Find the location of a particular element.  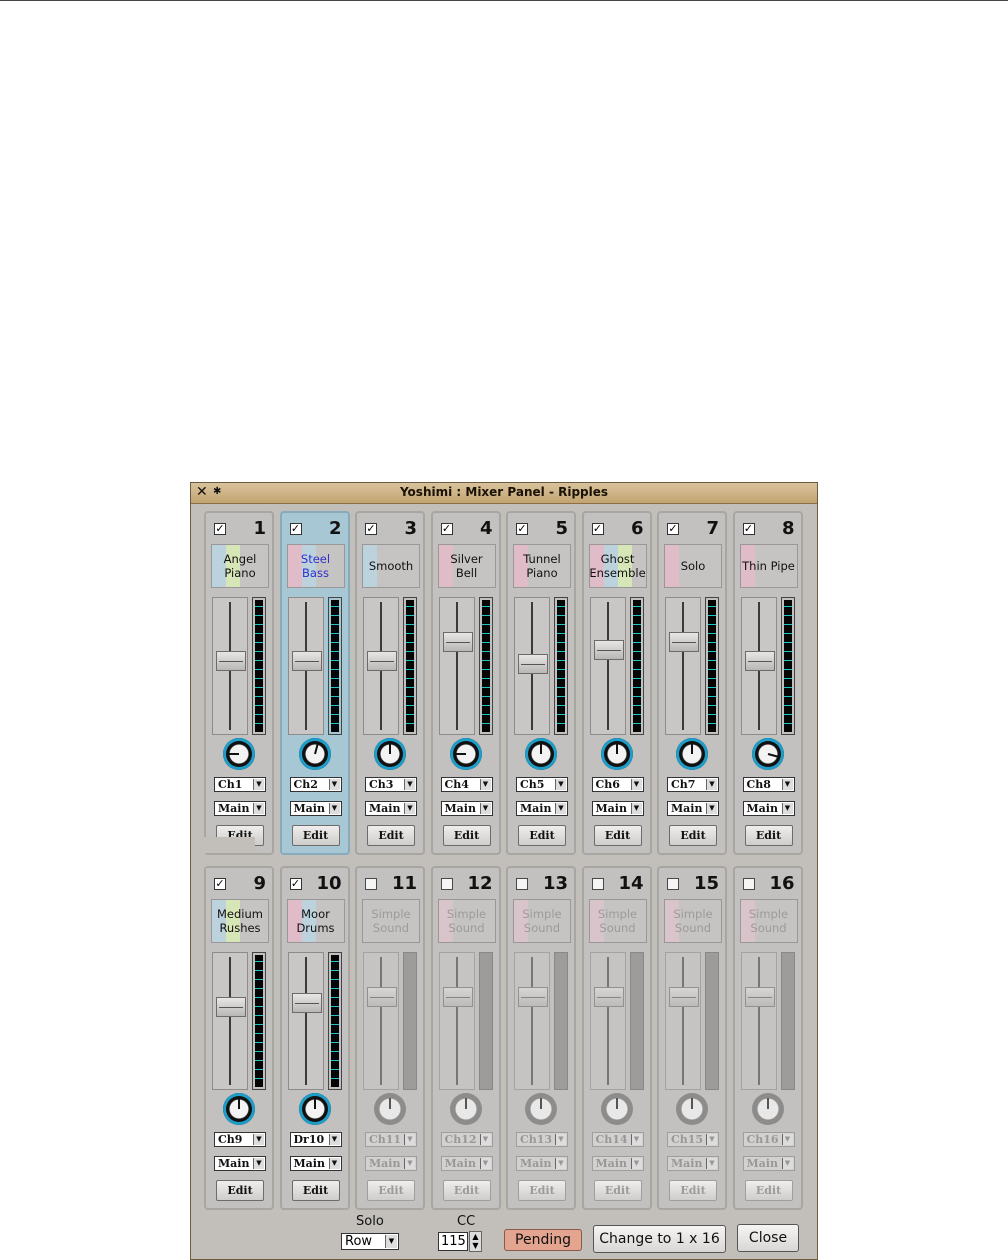

mixer-strip: ✓ 2 Steel Bass Ch2 ▼ Main ▼ Edit is located at coordinates (314, 683).